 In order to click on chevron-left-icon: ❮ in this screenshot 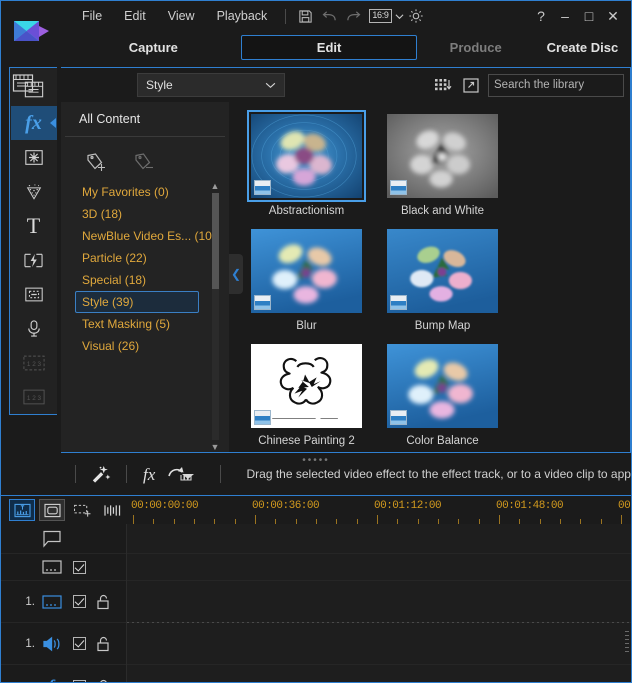, I will do `click(236, 274)`.